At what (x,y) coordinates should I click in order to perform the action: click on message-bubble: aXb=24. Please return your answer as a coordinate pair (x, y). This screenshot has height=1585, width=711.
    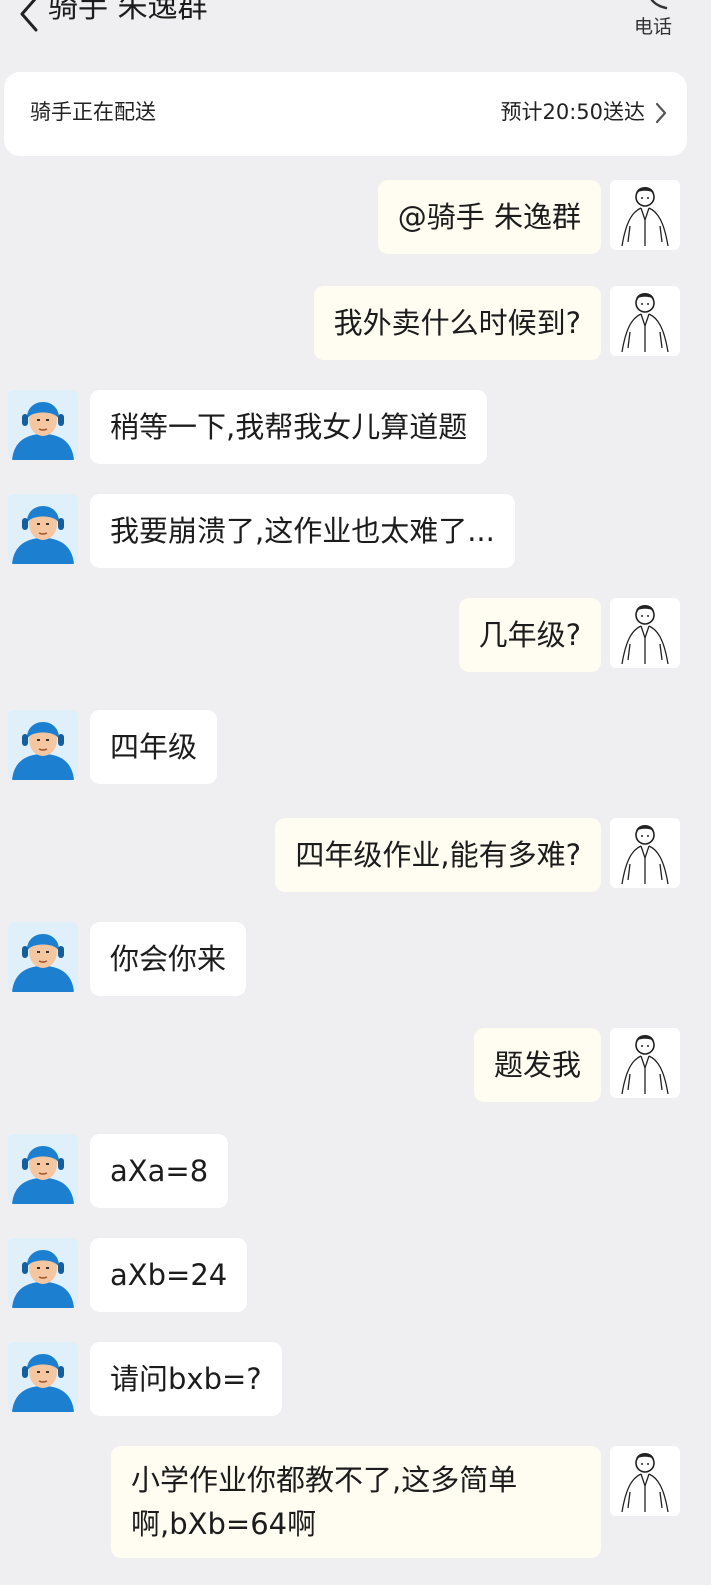
    Looking at the image, I should click on (169, 1275).